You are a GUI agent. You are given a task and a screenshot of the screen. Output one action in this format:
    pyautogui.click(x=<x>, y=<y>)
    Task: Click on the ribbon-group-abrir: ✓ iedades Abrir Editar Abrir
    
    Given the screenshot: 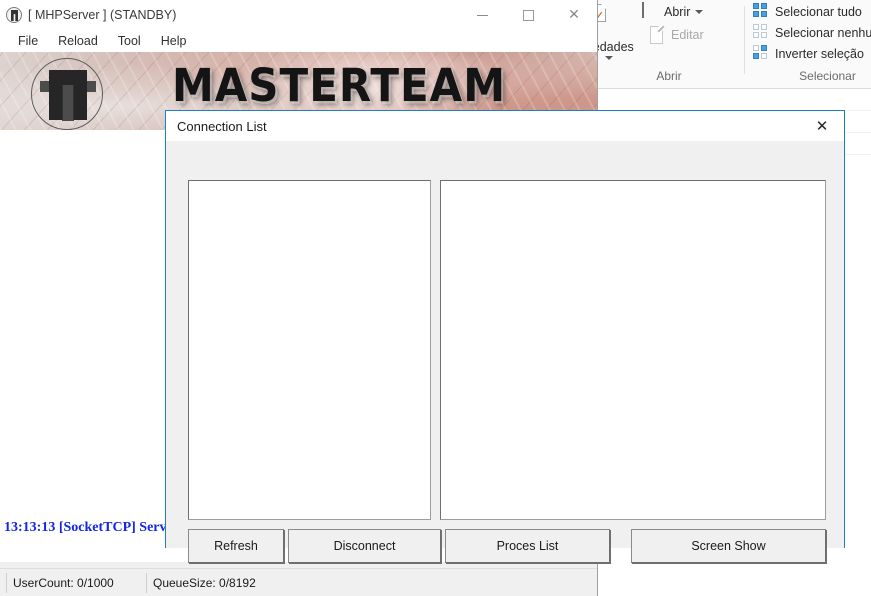 What is the action you would take?
    pyautogui.click(x=667, y=44)
    